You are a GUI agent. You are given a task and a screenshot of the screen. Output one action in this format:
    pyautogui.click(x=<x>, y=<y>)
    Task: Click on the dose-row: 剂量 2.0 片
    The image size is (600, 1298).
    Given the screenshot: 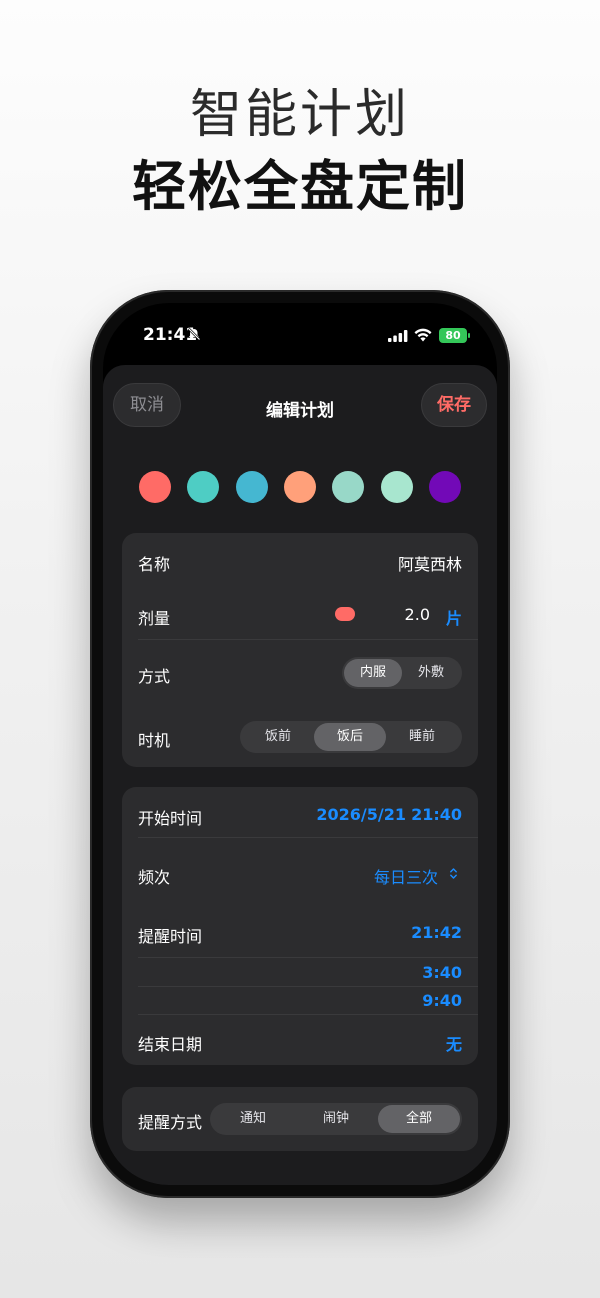 What is the action you would take?
    pyautogui.click(x=300, y=616)
    